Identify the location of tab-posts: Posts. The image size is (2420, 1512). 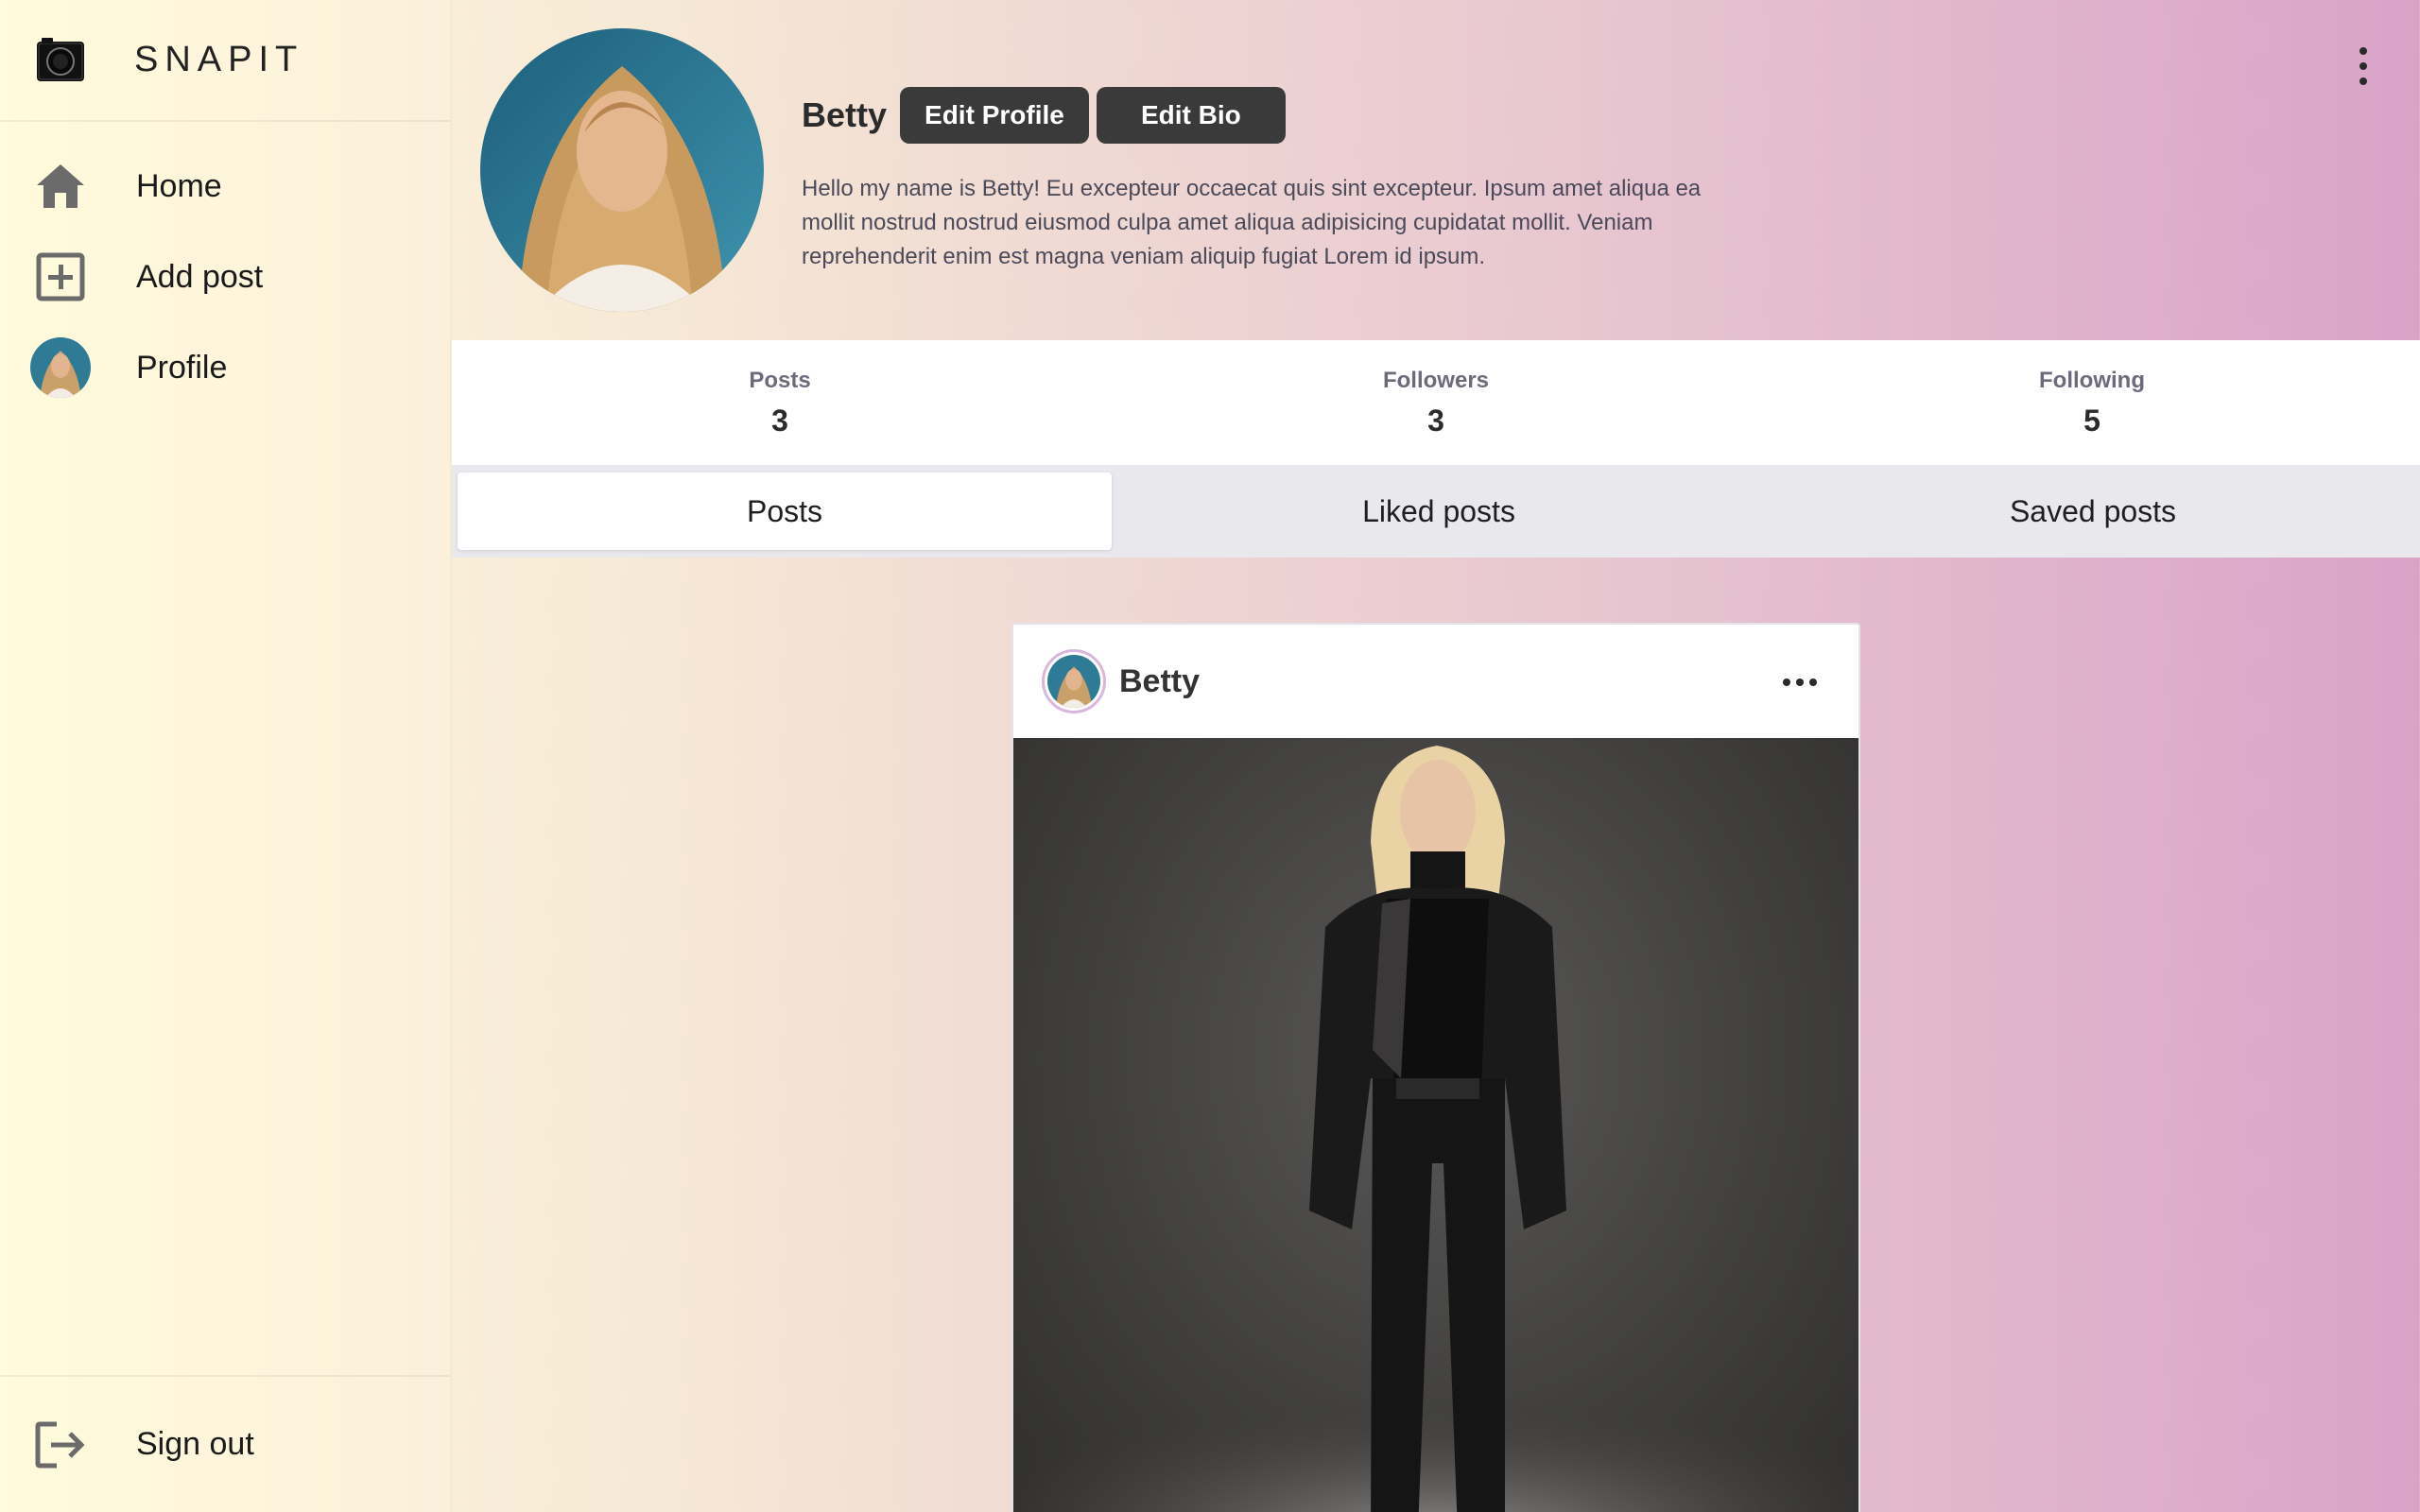
(785, 511).